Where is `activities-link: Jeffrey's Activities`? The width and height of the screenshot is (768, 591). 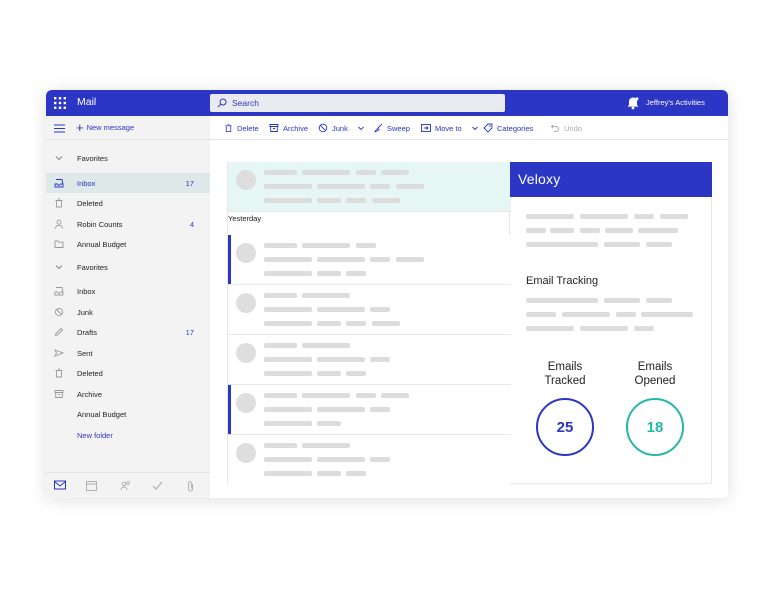
activities-link: Jeffrey's Activities is located at coordinates (675, 102).